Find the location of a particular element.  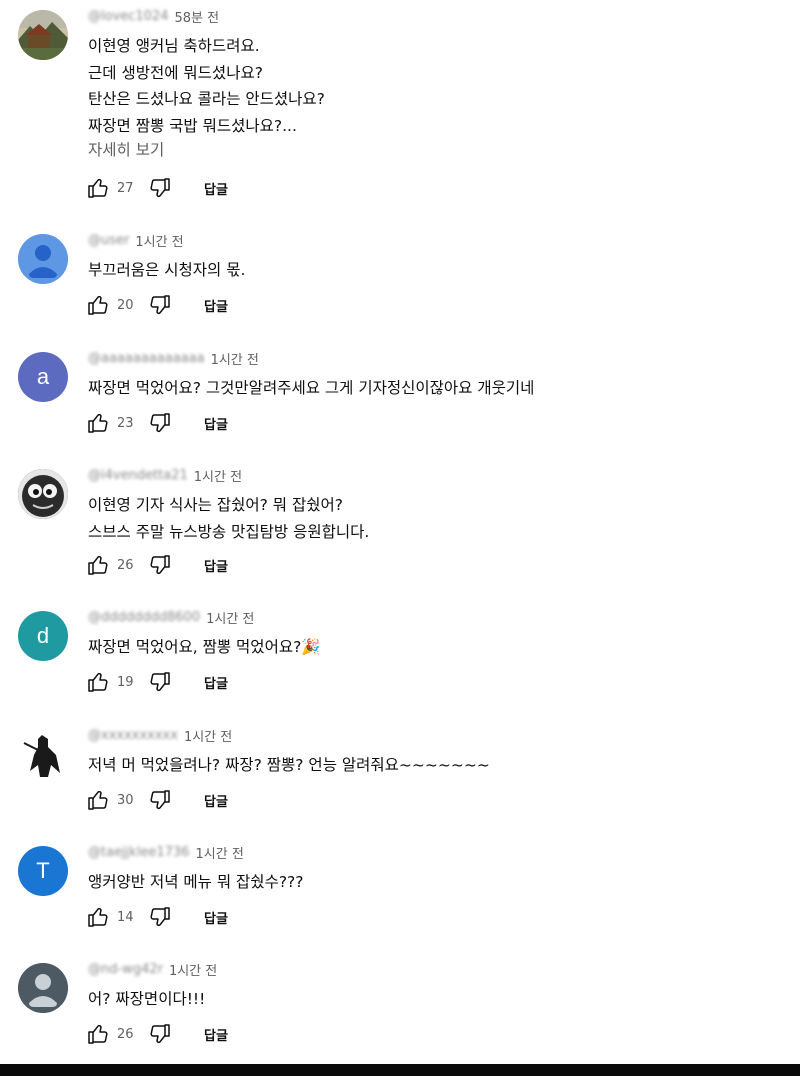

comment-meta: @user 1시간 전 is located at coordinates (136, 240).